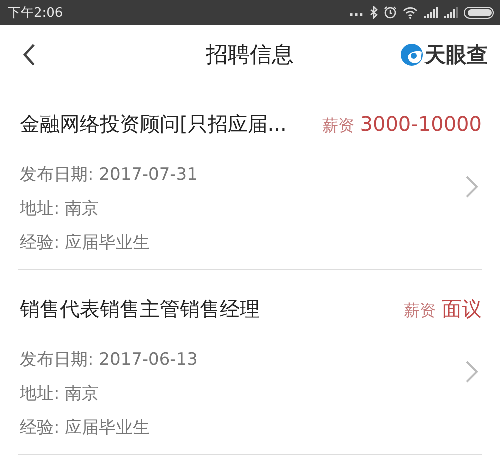 The width and height of the screenshot is (500, 456). What do you see at coordinates (412, 55) in the screenshot?
I see `eye-logo-icon` at bounding box center [412, 55].